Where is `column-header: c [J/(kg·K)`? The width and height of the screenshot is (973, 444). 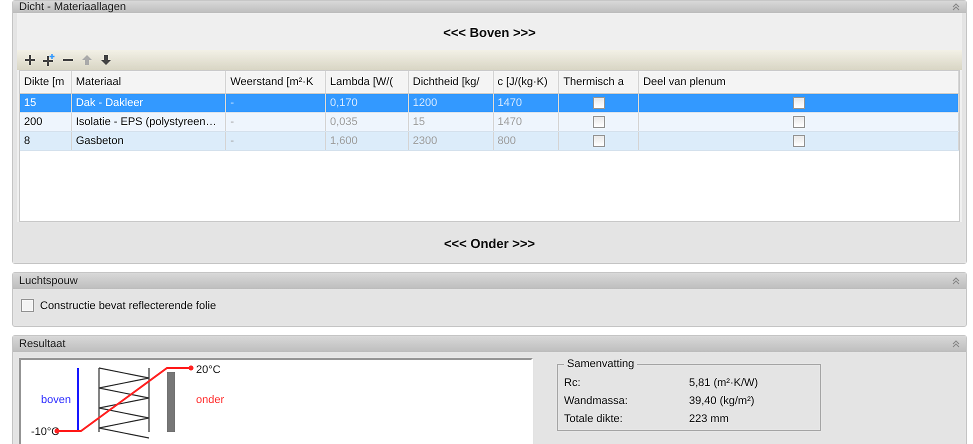
column-header: c [J/(kg·K) is located at coordinates (527, 82).